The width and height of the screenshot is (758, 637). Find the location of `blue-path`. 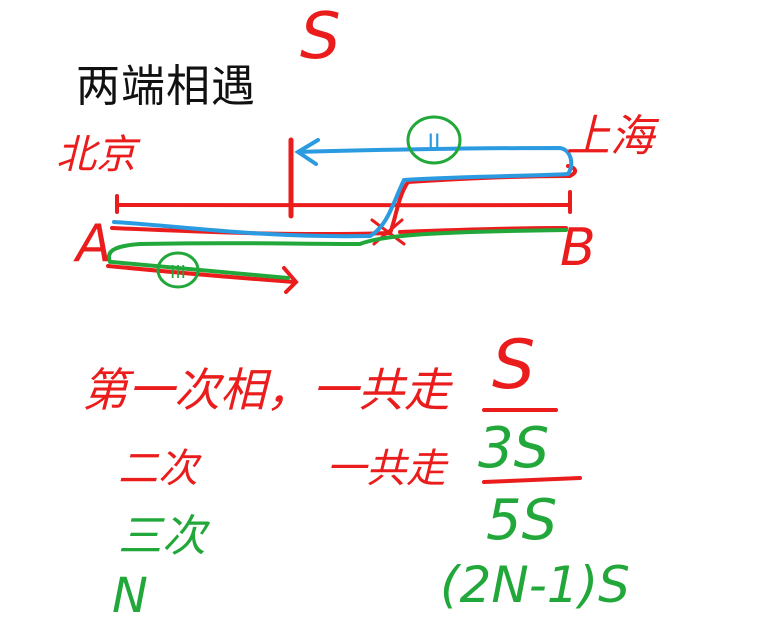

blue-path is located at coordinates (343, 192).